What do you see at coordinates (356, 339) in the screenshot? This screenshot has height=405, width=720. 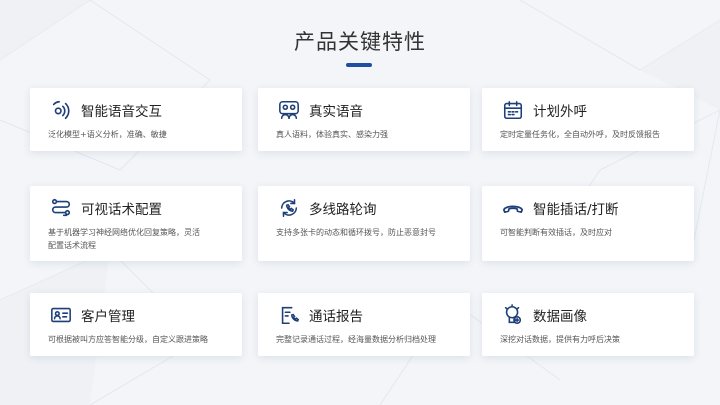 I see `feature-desc: 完整记录通话过程，经海量数据分析归档处理` at bounding box center [356, 339].